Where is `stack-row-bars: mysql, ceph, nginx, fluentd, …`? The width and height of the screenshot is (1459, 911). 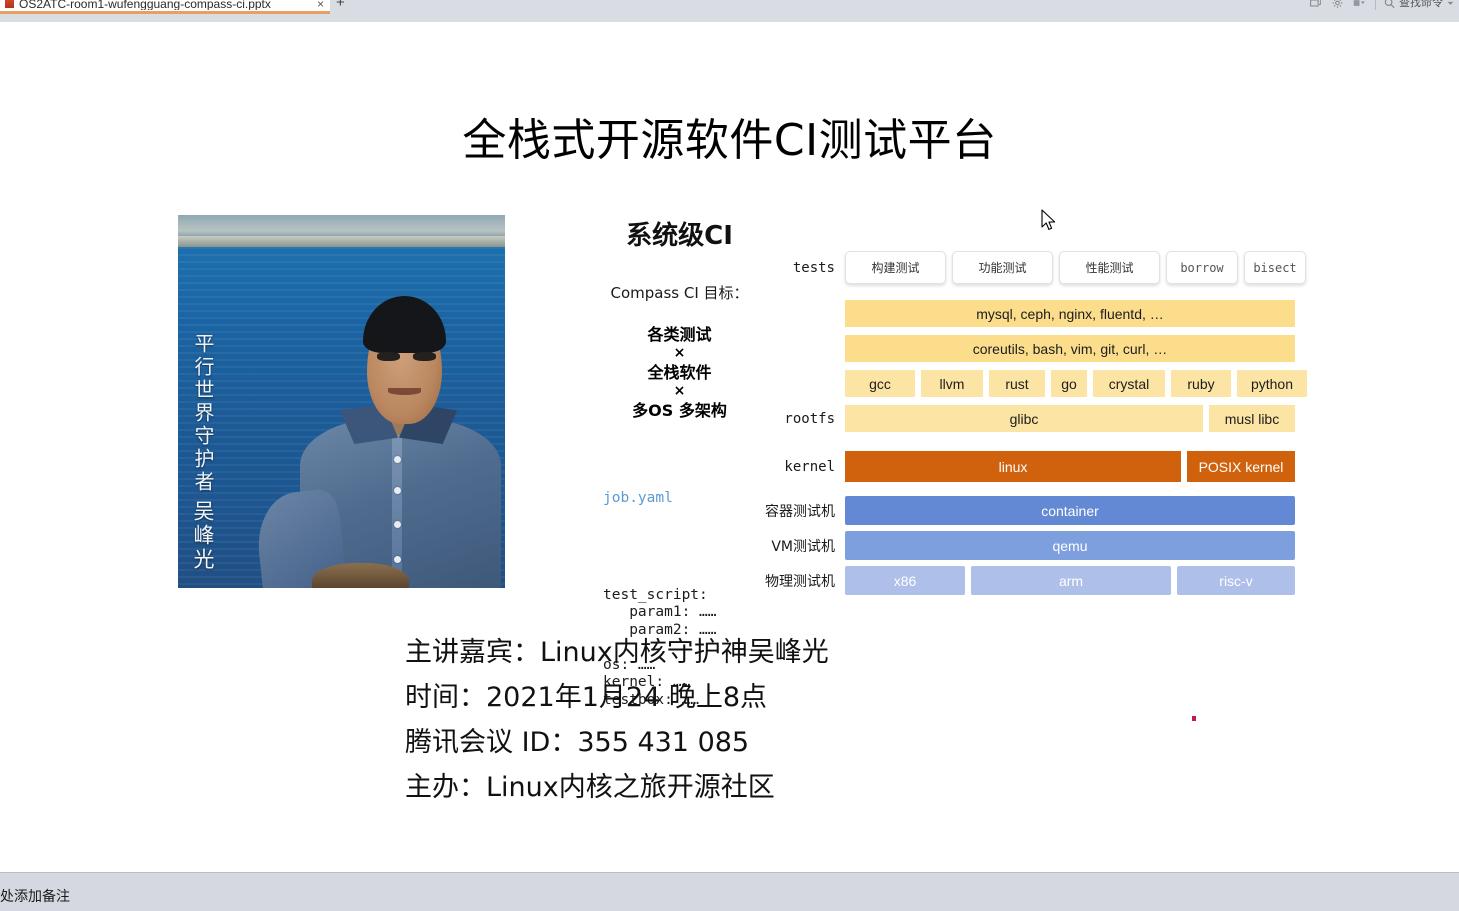
stack-row-bars: mysql, ceph, nginx, fluentd, … is located at coordinates (1075, 313).